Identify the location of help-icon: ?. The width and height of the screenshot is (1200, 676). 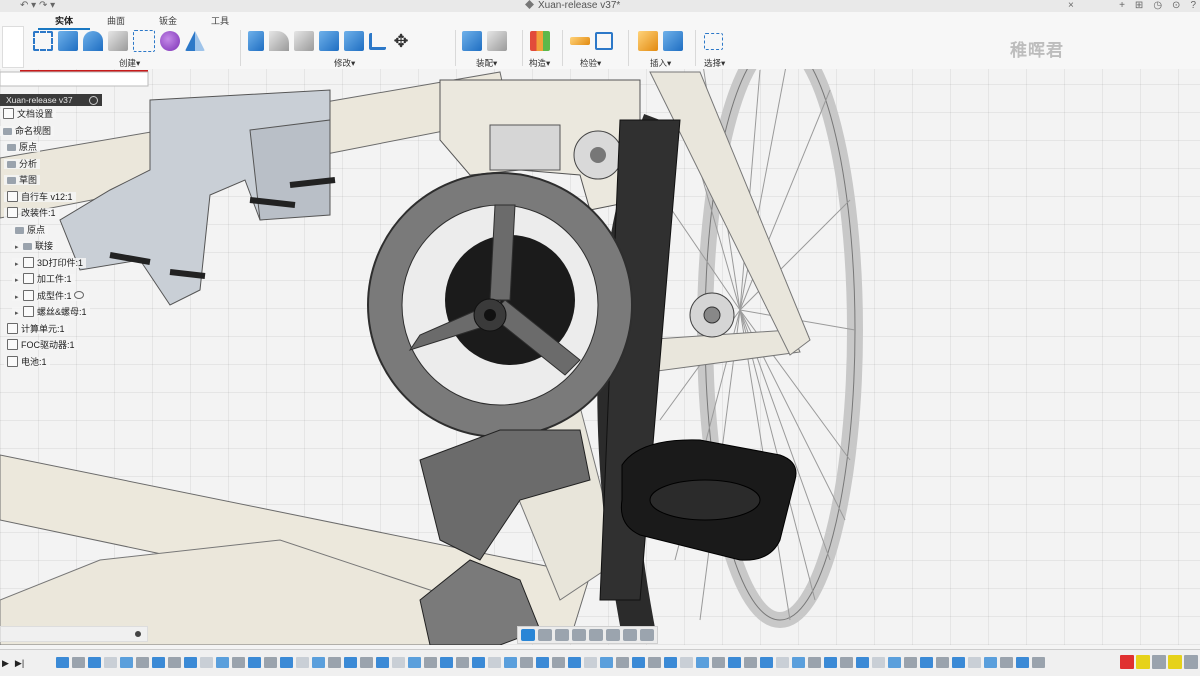
(1193, 6).